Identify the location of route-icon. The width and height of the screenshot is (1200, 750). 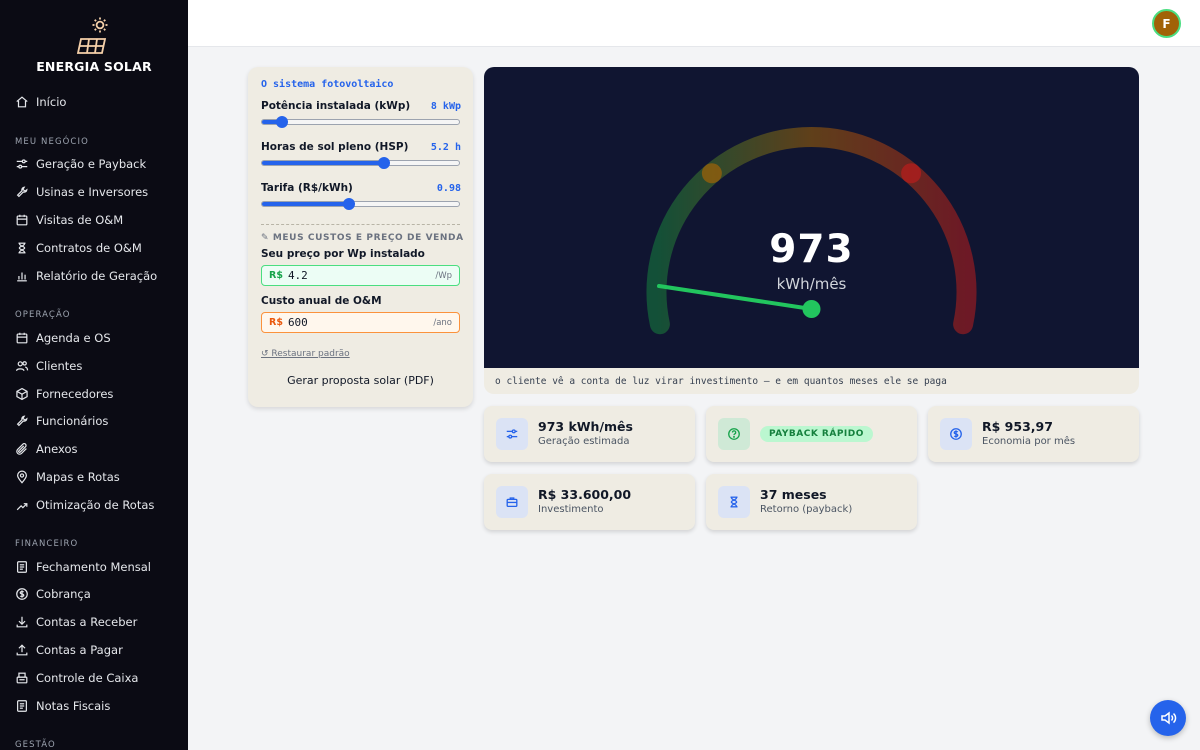
(22, 505).